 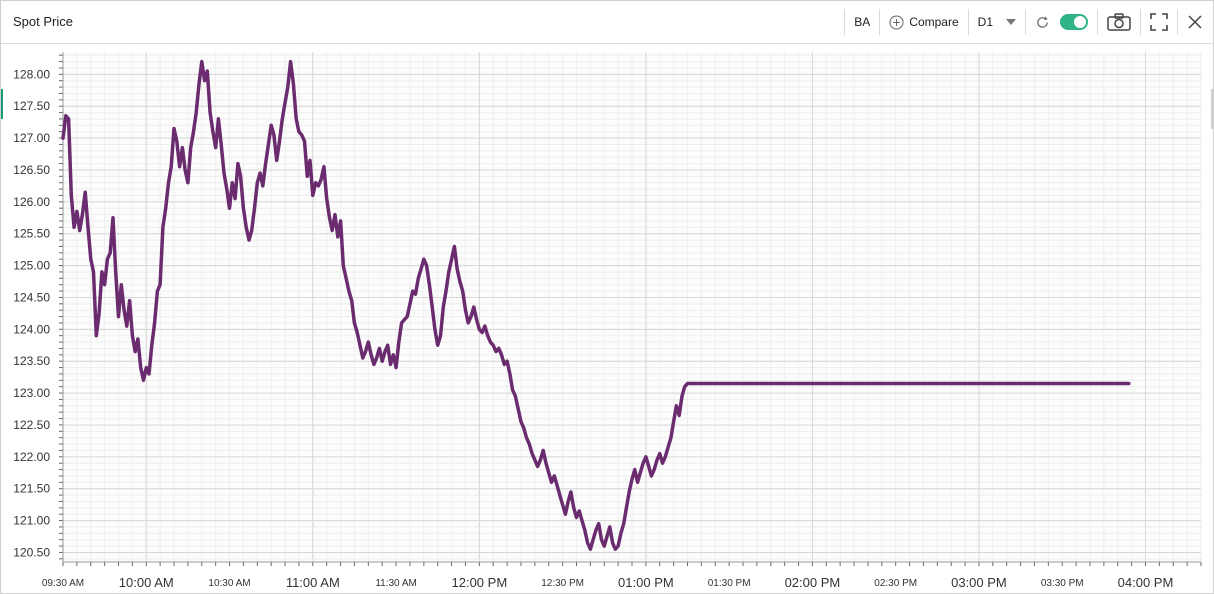 I want to click on x-tick-label: 11:00 AM, so click(x=313, y=582).